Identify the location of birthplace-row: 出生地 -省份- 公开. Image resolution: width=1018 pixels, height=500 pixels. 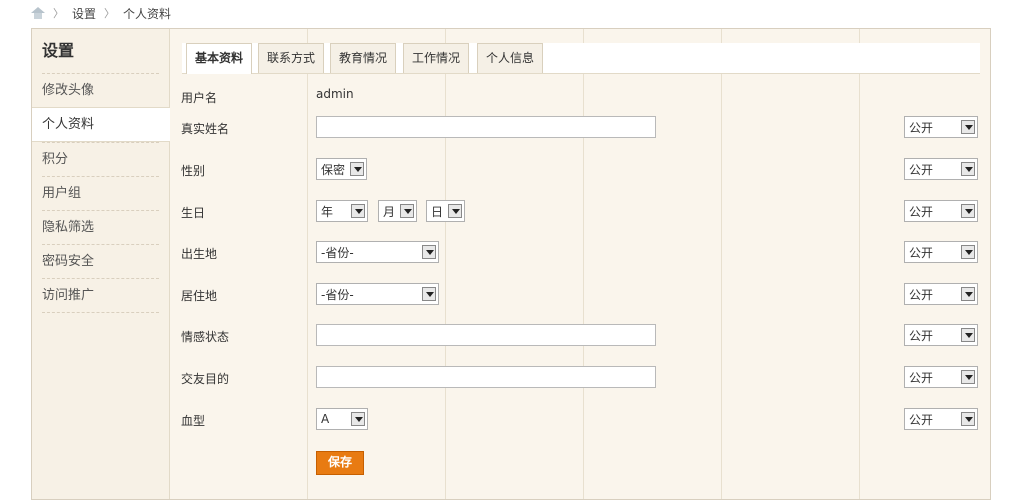
(580, 252).